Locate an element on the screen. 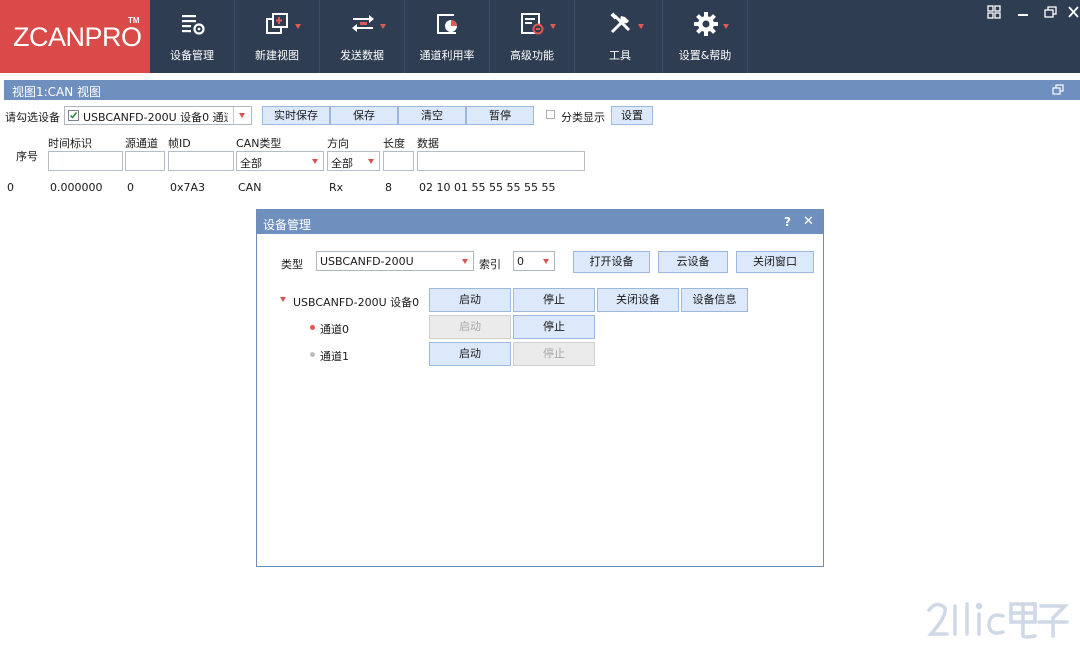 Image resolution: width=1080 pixels, height=648 pixels. cell-src-channel: 0 is located at coordinates (130, 187).